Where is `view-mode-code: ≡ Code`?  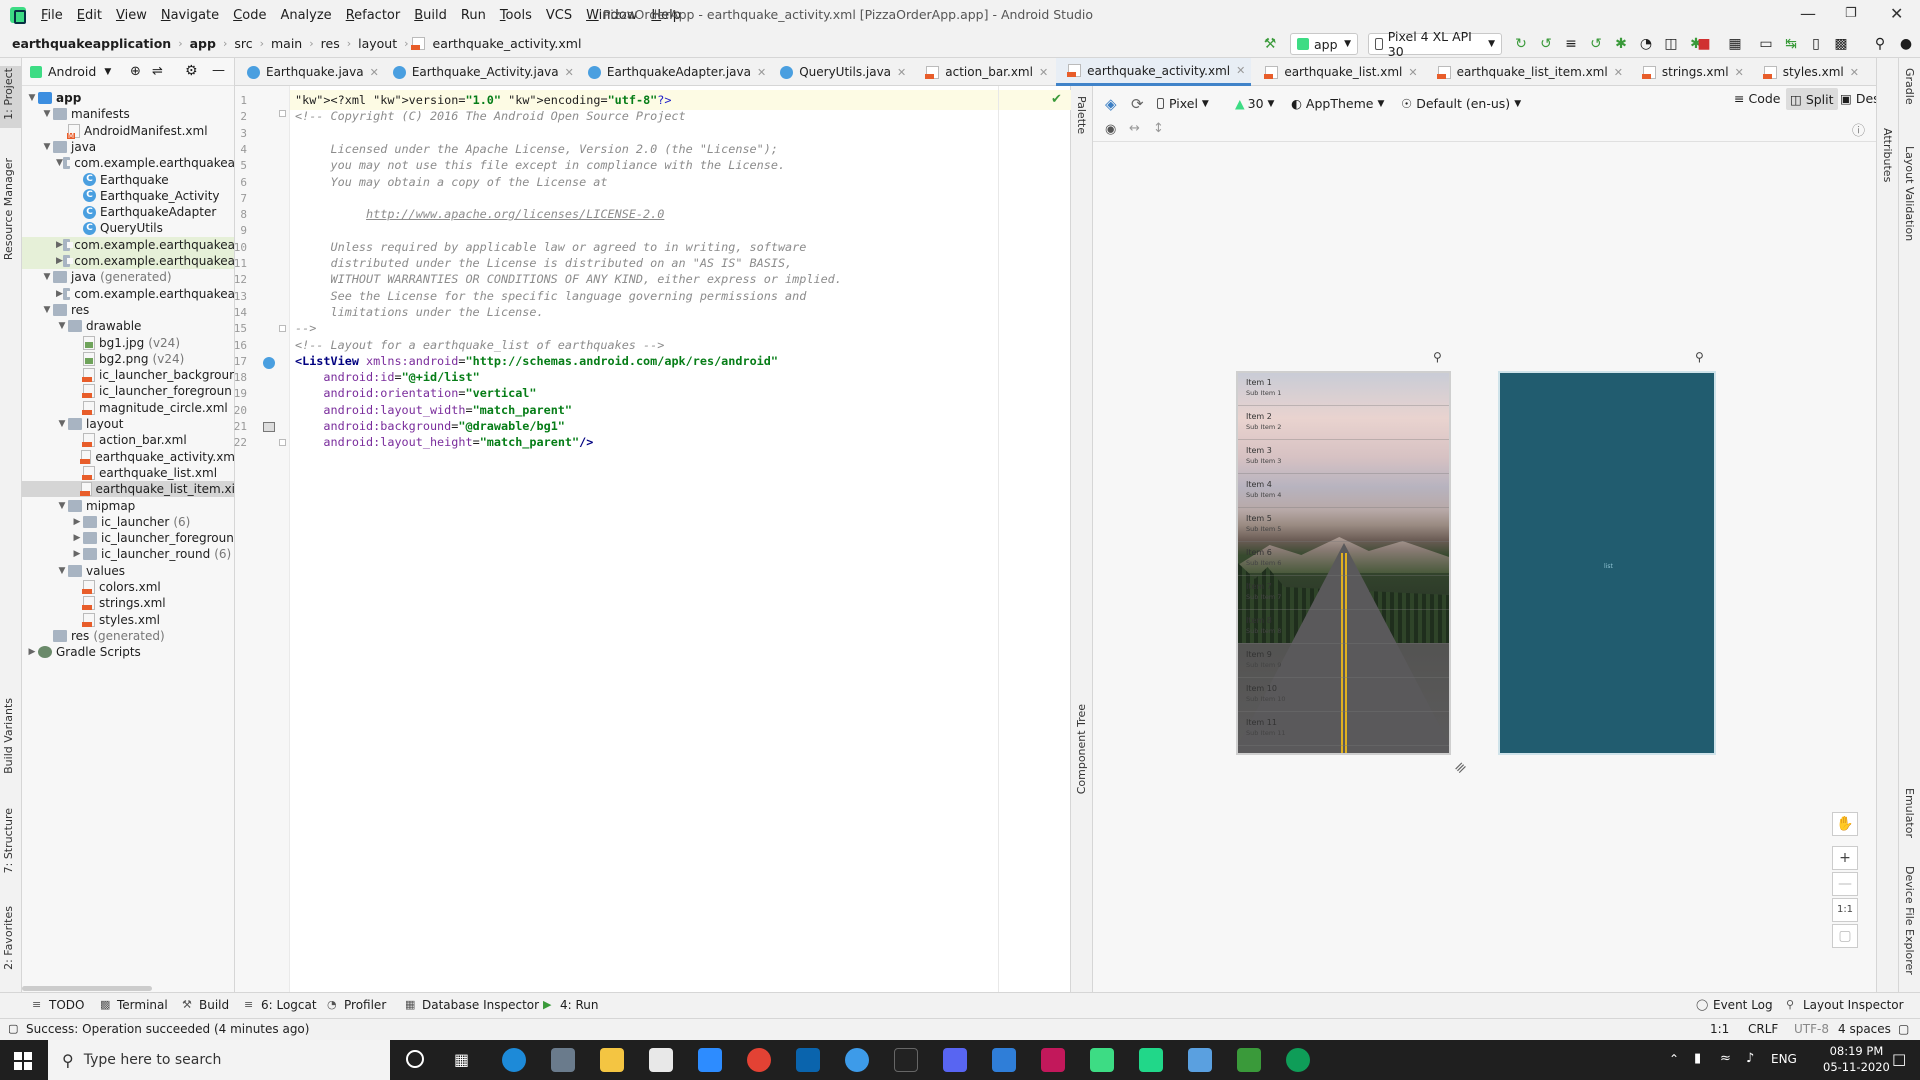
view-mode-code: ≡ Code is located at coordinates (1757, 98).